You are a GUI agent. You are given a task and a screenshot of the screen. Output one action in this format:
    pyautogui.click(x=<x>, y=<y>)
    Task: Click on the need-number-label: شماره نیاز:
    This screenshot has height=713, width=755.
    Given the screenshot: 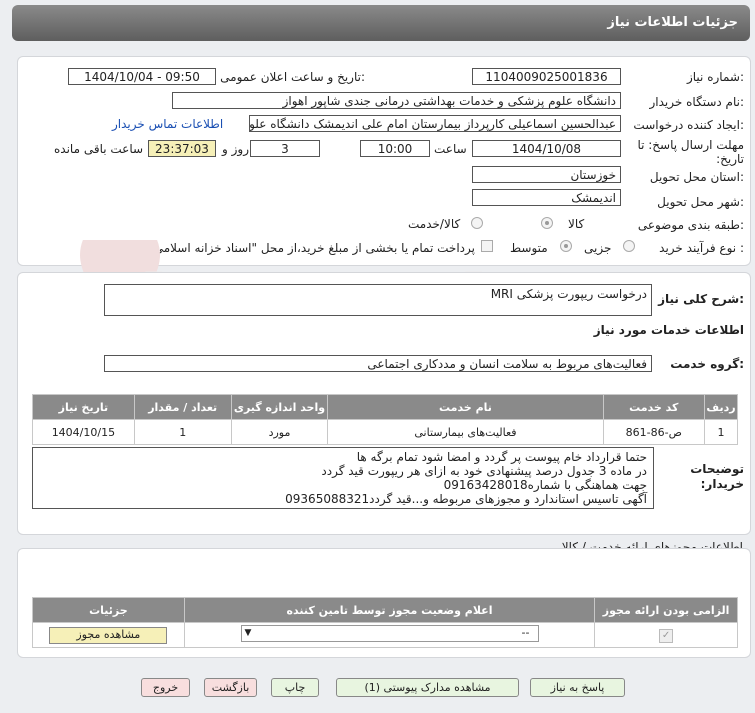 What is the action you would take?
    pyautogui.click(x=715, y=77)
    